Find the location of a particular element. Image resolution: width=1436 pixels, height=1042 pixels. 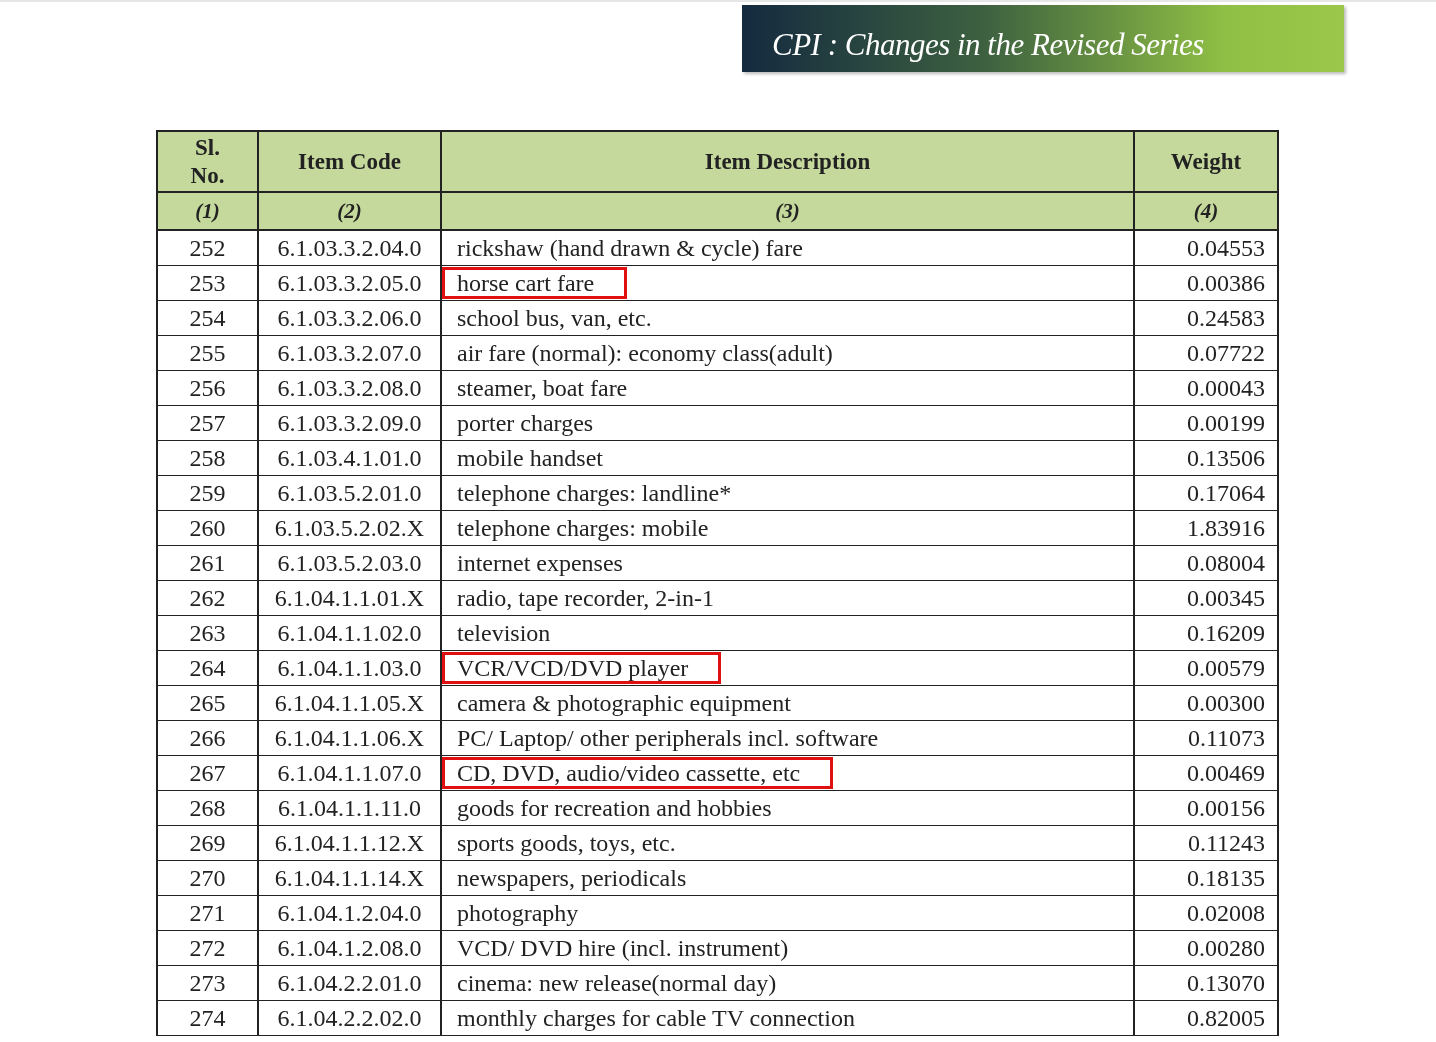

item-description: air fare (normal): economy class(adult) is located at coordinates (645, 353).